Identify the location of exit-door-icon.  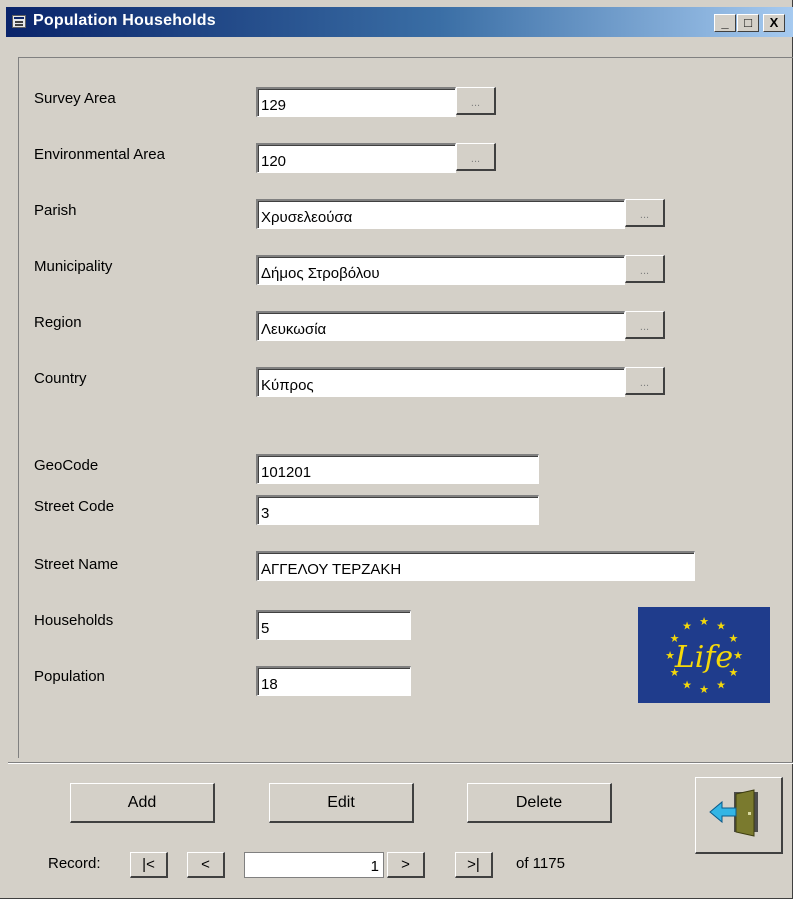
(733, 813).